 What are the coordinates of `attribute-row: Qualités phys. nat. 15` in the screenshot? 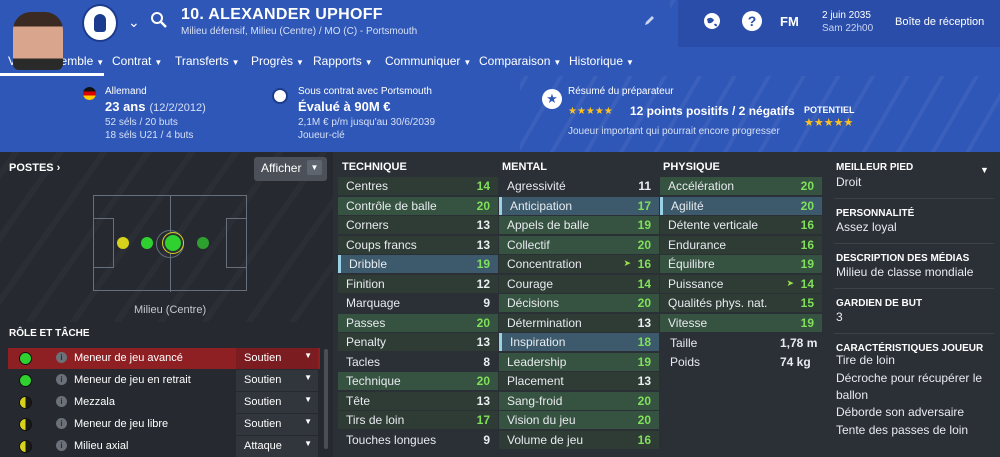 It's located at (741, 303).